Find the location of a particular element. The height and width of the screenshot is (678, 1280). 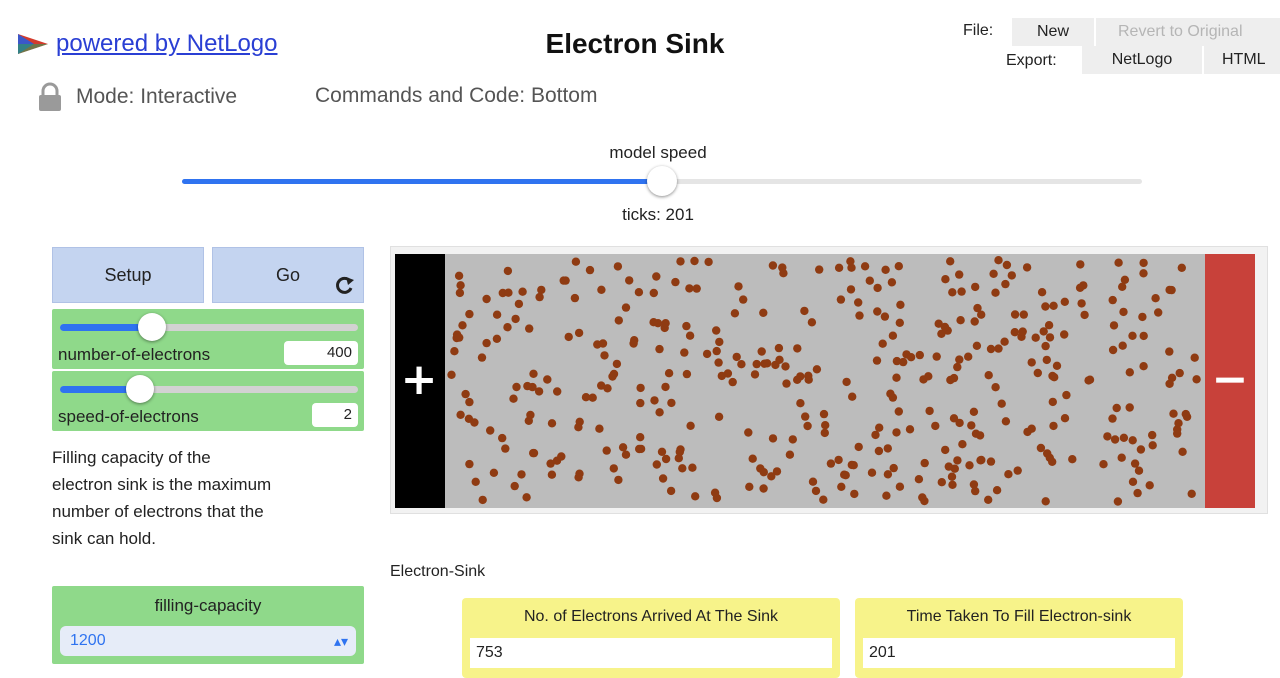

model-speed-thumb is located at coordinates (662, 181).